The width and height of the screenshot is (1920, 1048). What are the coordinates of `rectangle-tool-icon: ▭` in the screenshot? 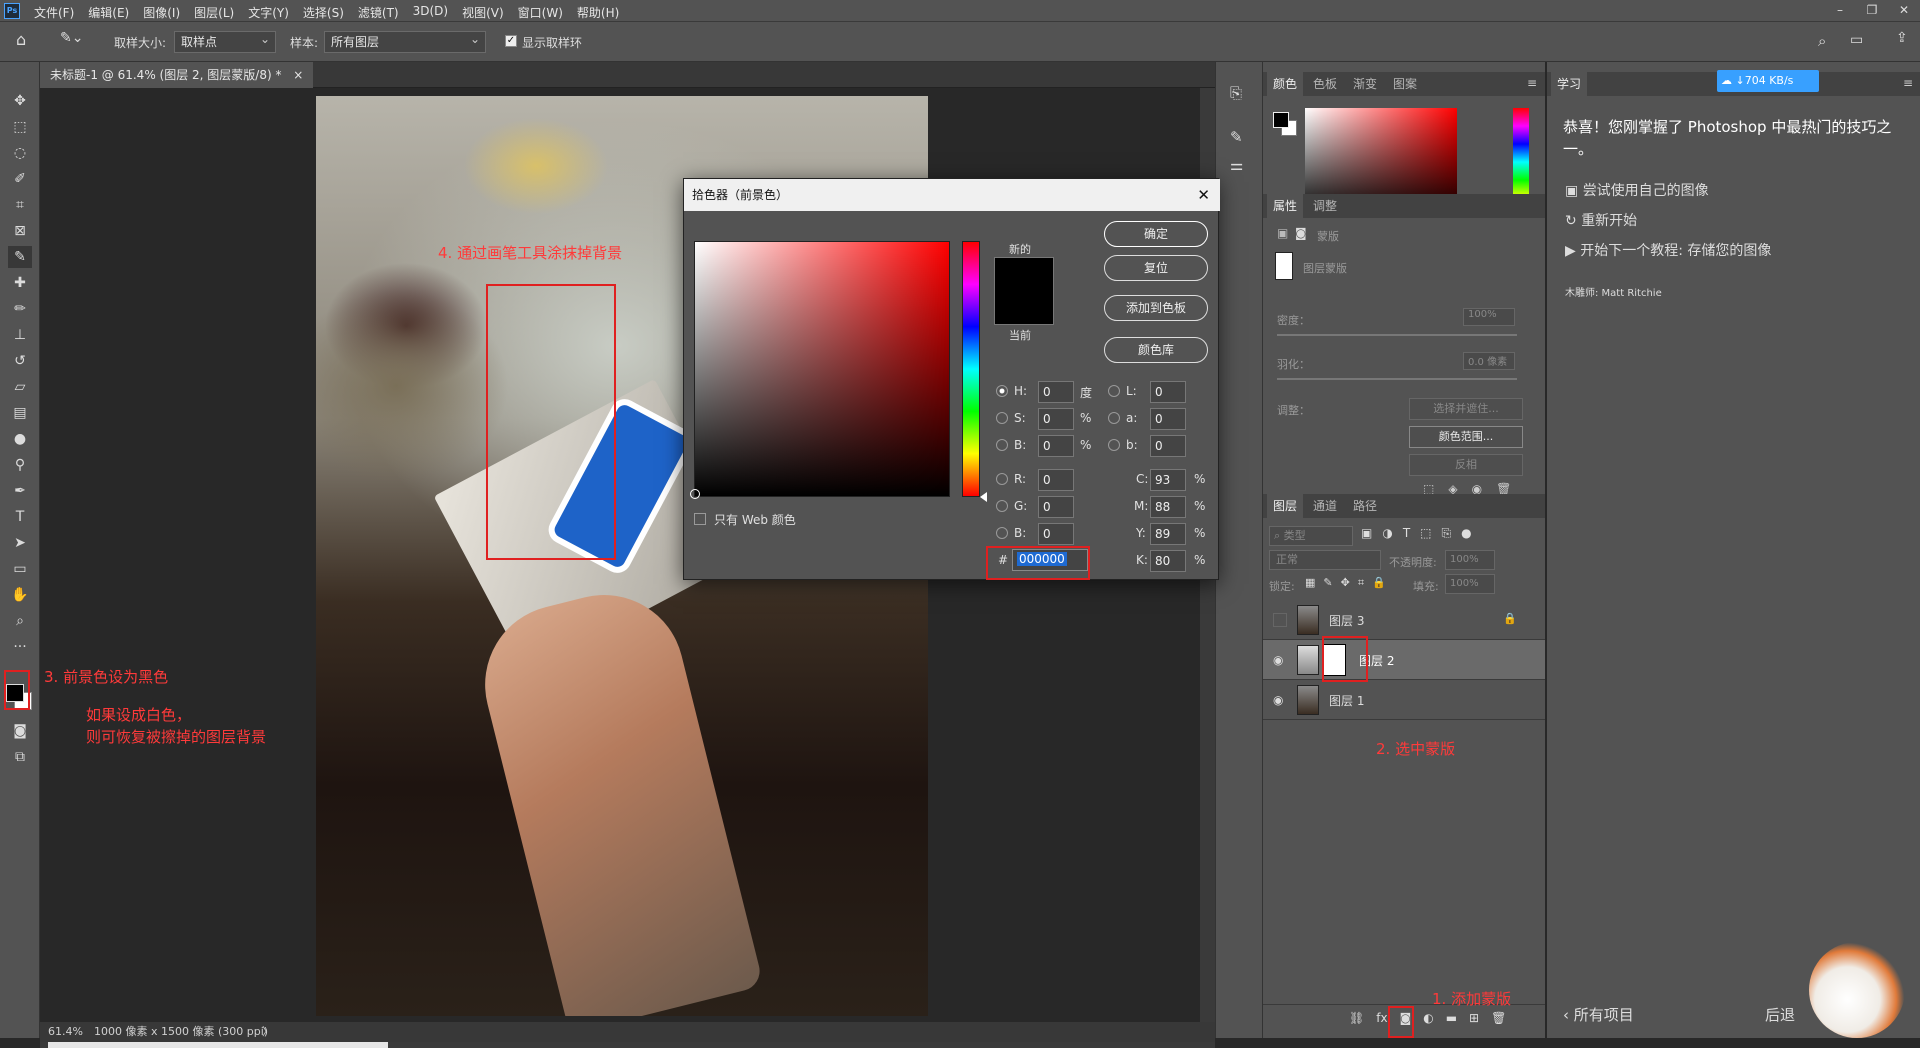 It's located at (20, 569).